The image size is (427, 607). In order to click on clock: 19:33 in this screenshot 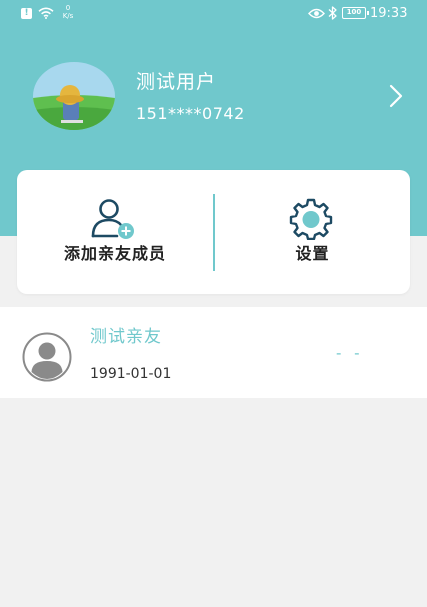, I will do `click(389, 13)`.